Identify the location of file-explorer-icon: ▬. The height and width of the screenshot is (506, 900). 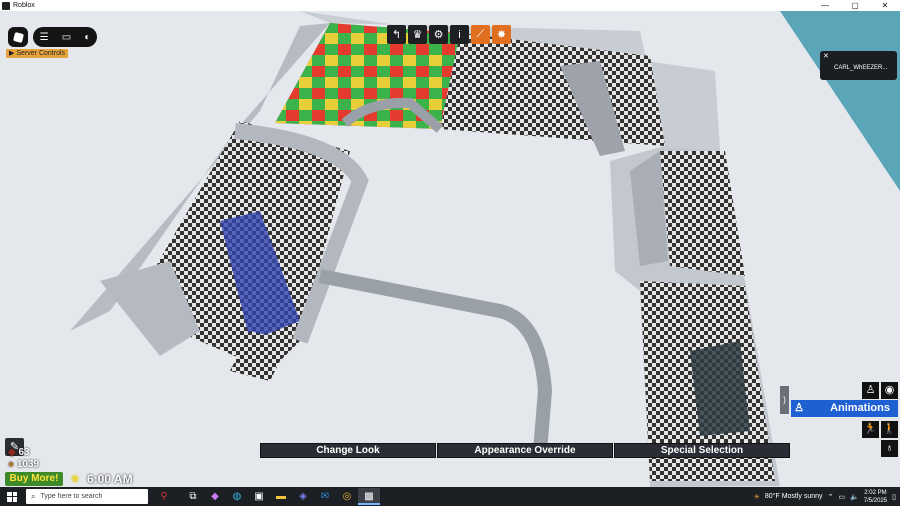
(281, 496).